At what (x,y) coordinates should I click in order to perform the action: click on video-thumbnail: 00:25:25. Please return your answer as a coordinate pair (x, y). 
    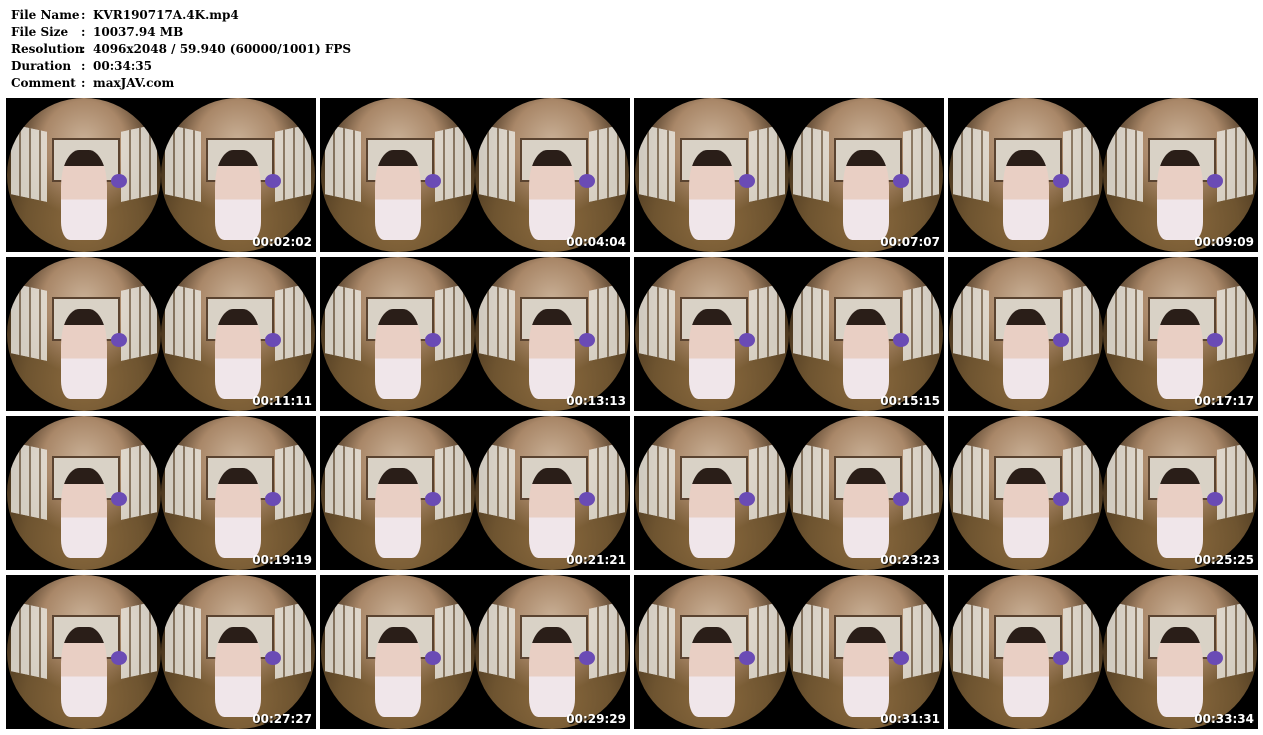
    Looking at the image, I should click on (1103, 493).